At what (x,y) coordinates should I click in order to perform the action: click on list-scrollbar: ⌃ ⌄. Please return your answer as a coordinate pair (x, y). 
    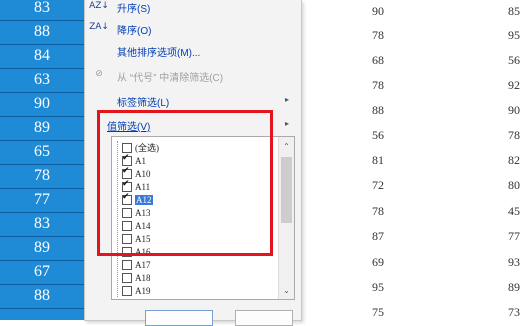
    Looking at the image, I should click on (286, 218).